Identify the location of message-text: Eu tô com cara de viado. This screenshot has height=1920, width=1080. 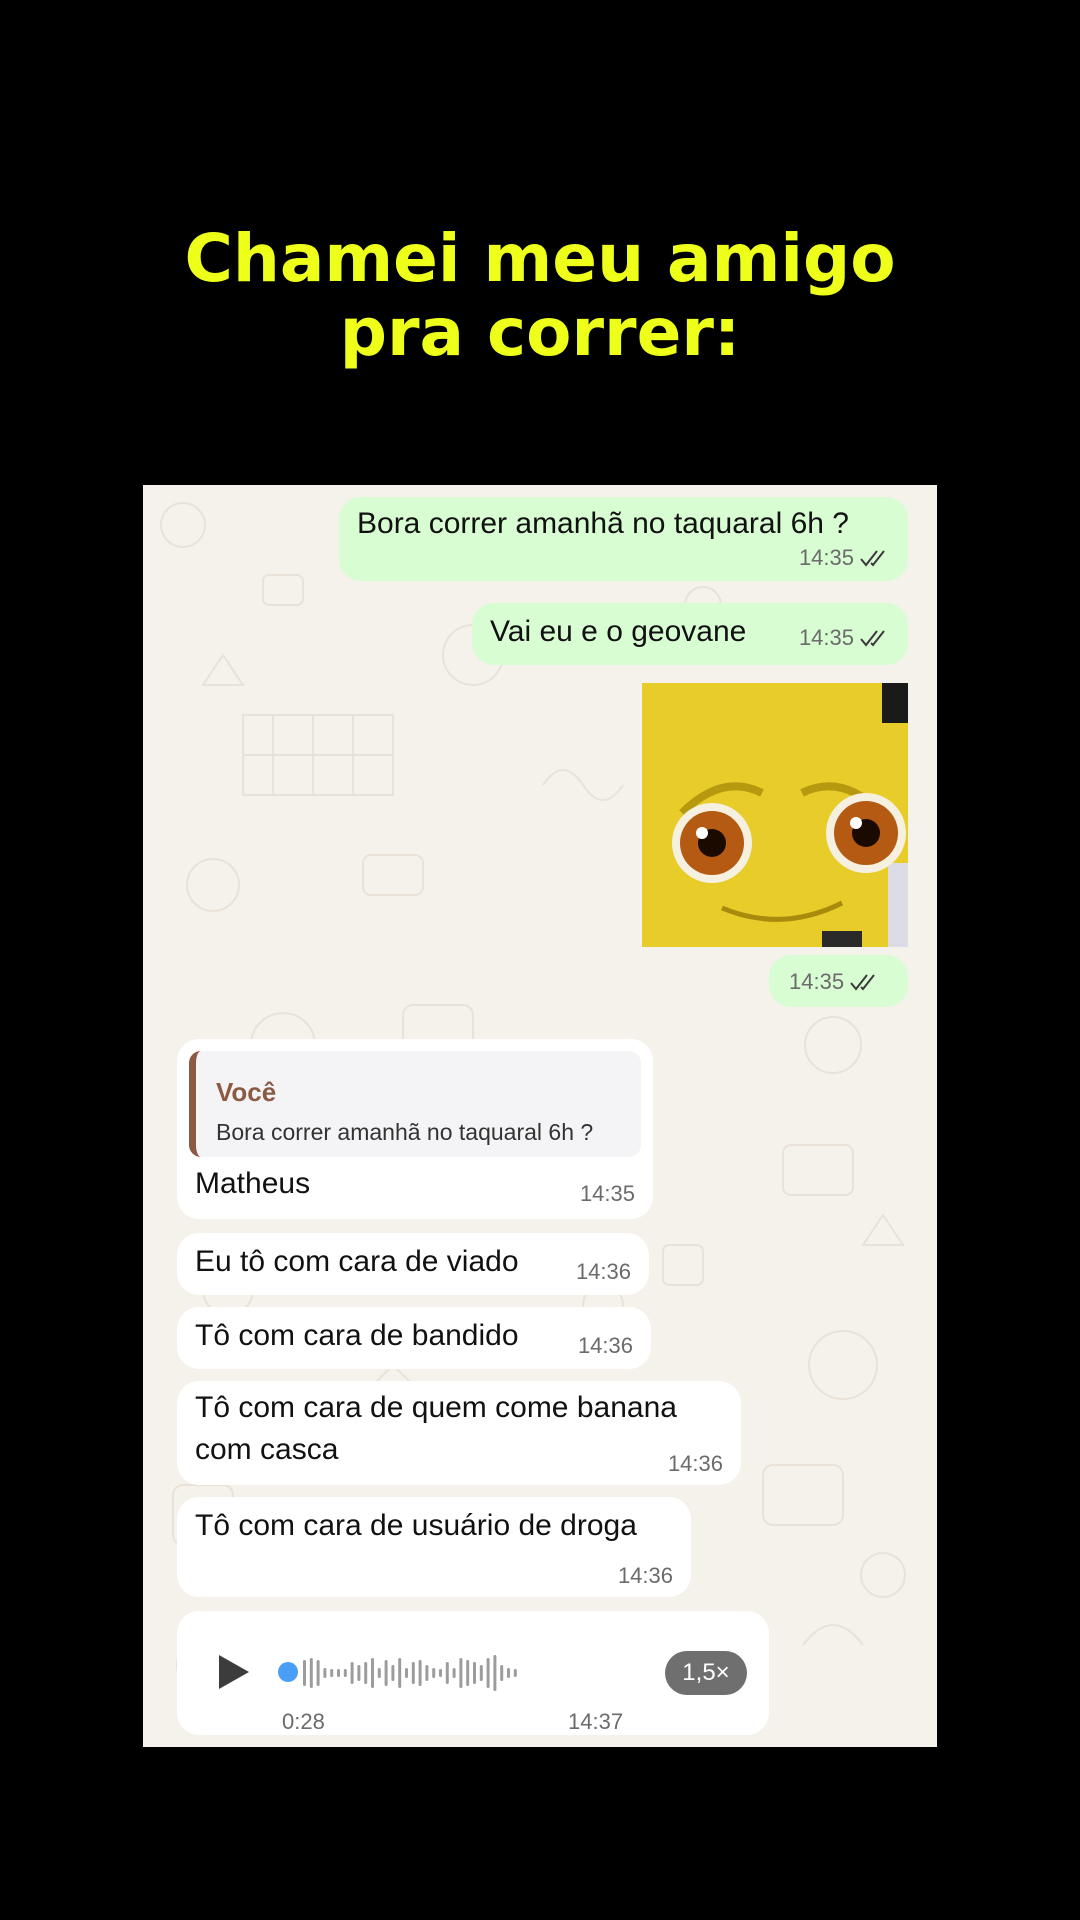
(357, 1261).